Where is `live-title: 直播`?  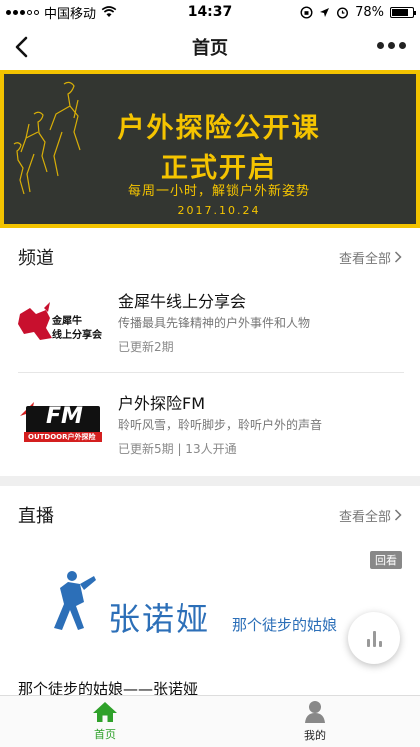 live-title: 直播 is located at coordinates (36, 516).